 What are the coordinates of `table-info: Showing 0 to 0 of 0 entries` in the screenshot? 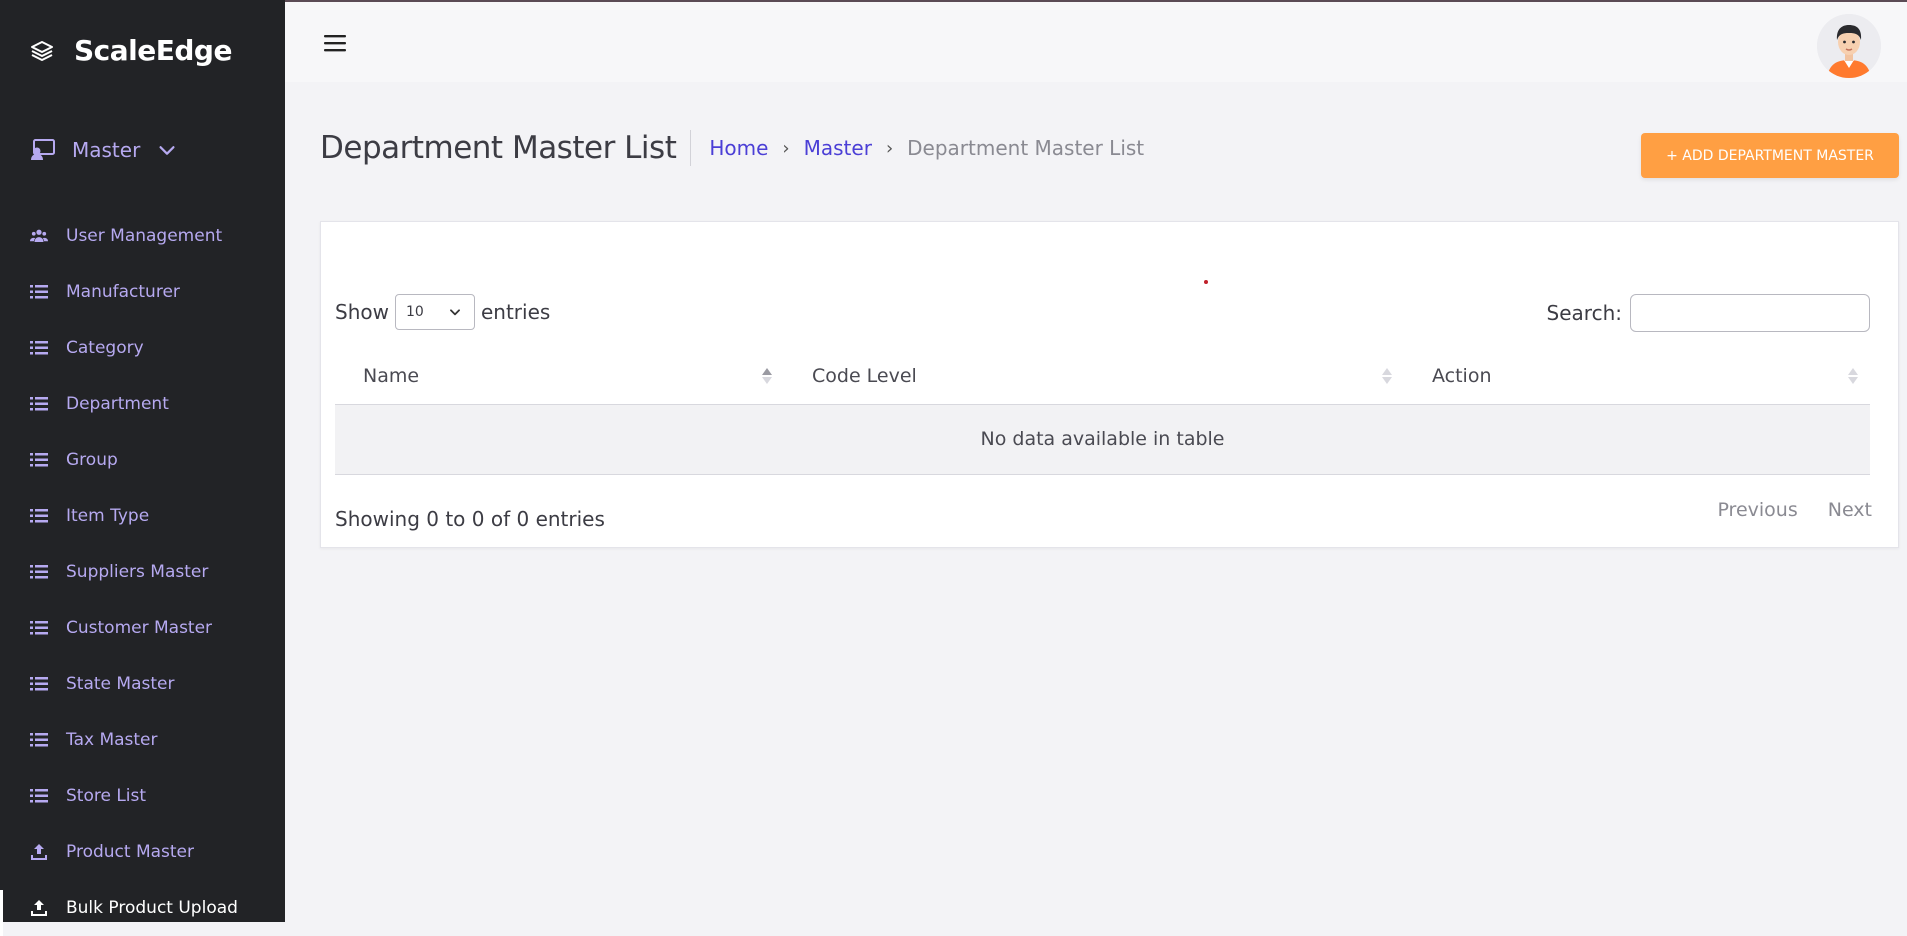 It's located at (470, 519).